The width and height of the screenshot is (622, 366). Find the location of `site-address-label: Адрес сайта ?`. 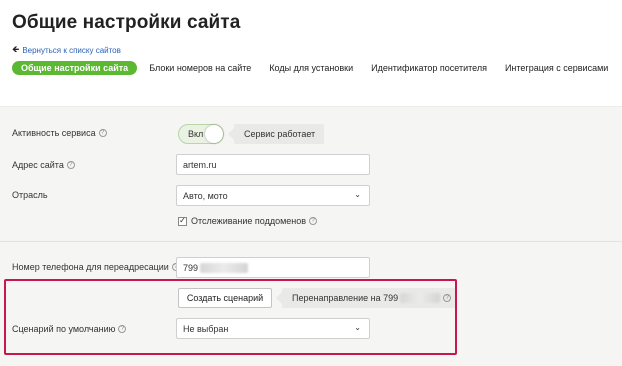

site-address-label: Адрес сайта ? is located at coordinates (43, 165).